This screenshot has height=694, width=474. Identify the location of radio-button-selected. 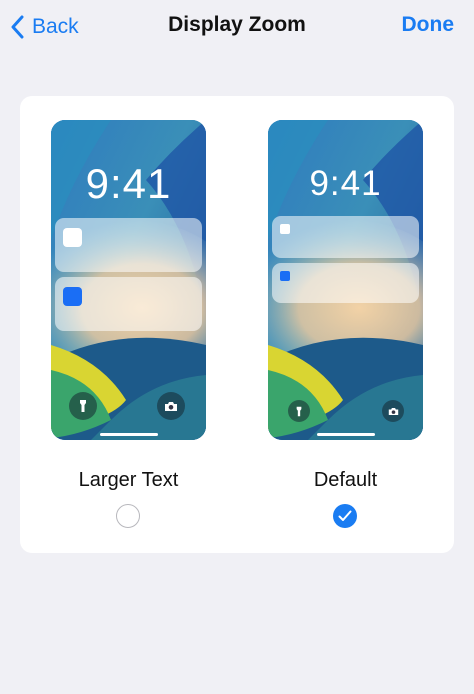
(345, 516).